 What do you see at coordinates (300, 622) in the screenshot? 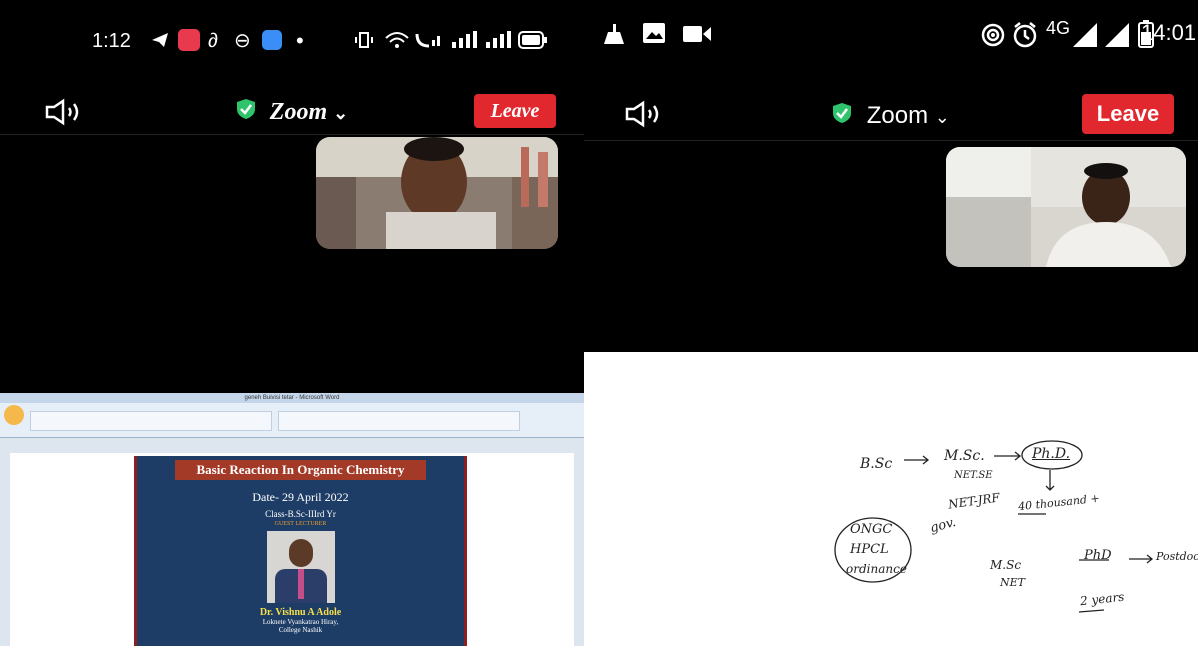
I see `college-line-1: Loknete Vyankatrao Hiray,` at bounding box center [300, 622].